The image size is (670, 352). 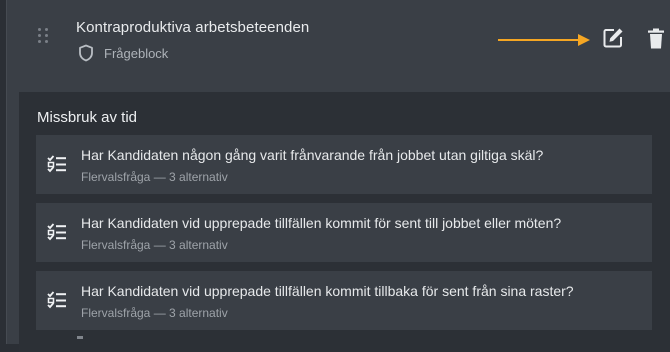 I want to click on shield-icon, so click(x=86, y=53).